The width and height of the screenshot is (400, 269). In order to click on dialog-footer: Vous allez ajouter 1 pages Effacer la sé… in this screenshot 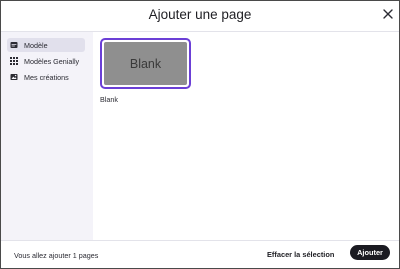, I will do `click(200, 254)`.